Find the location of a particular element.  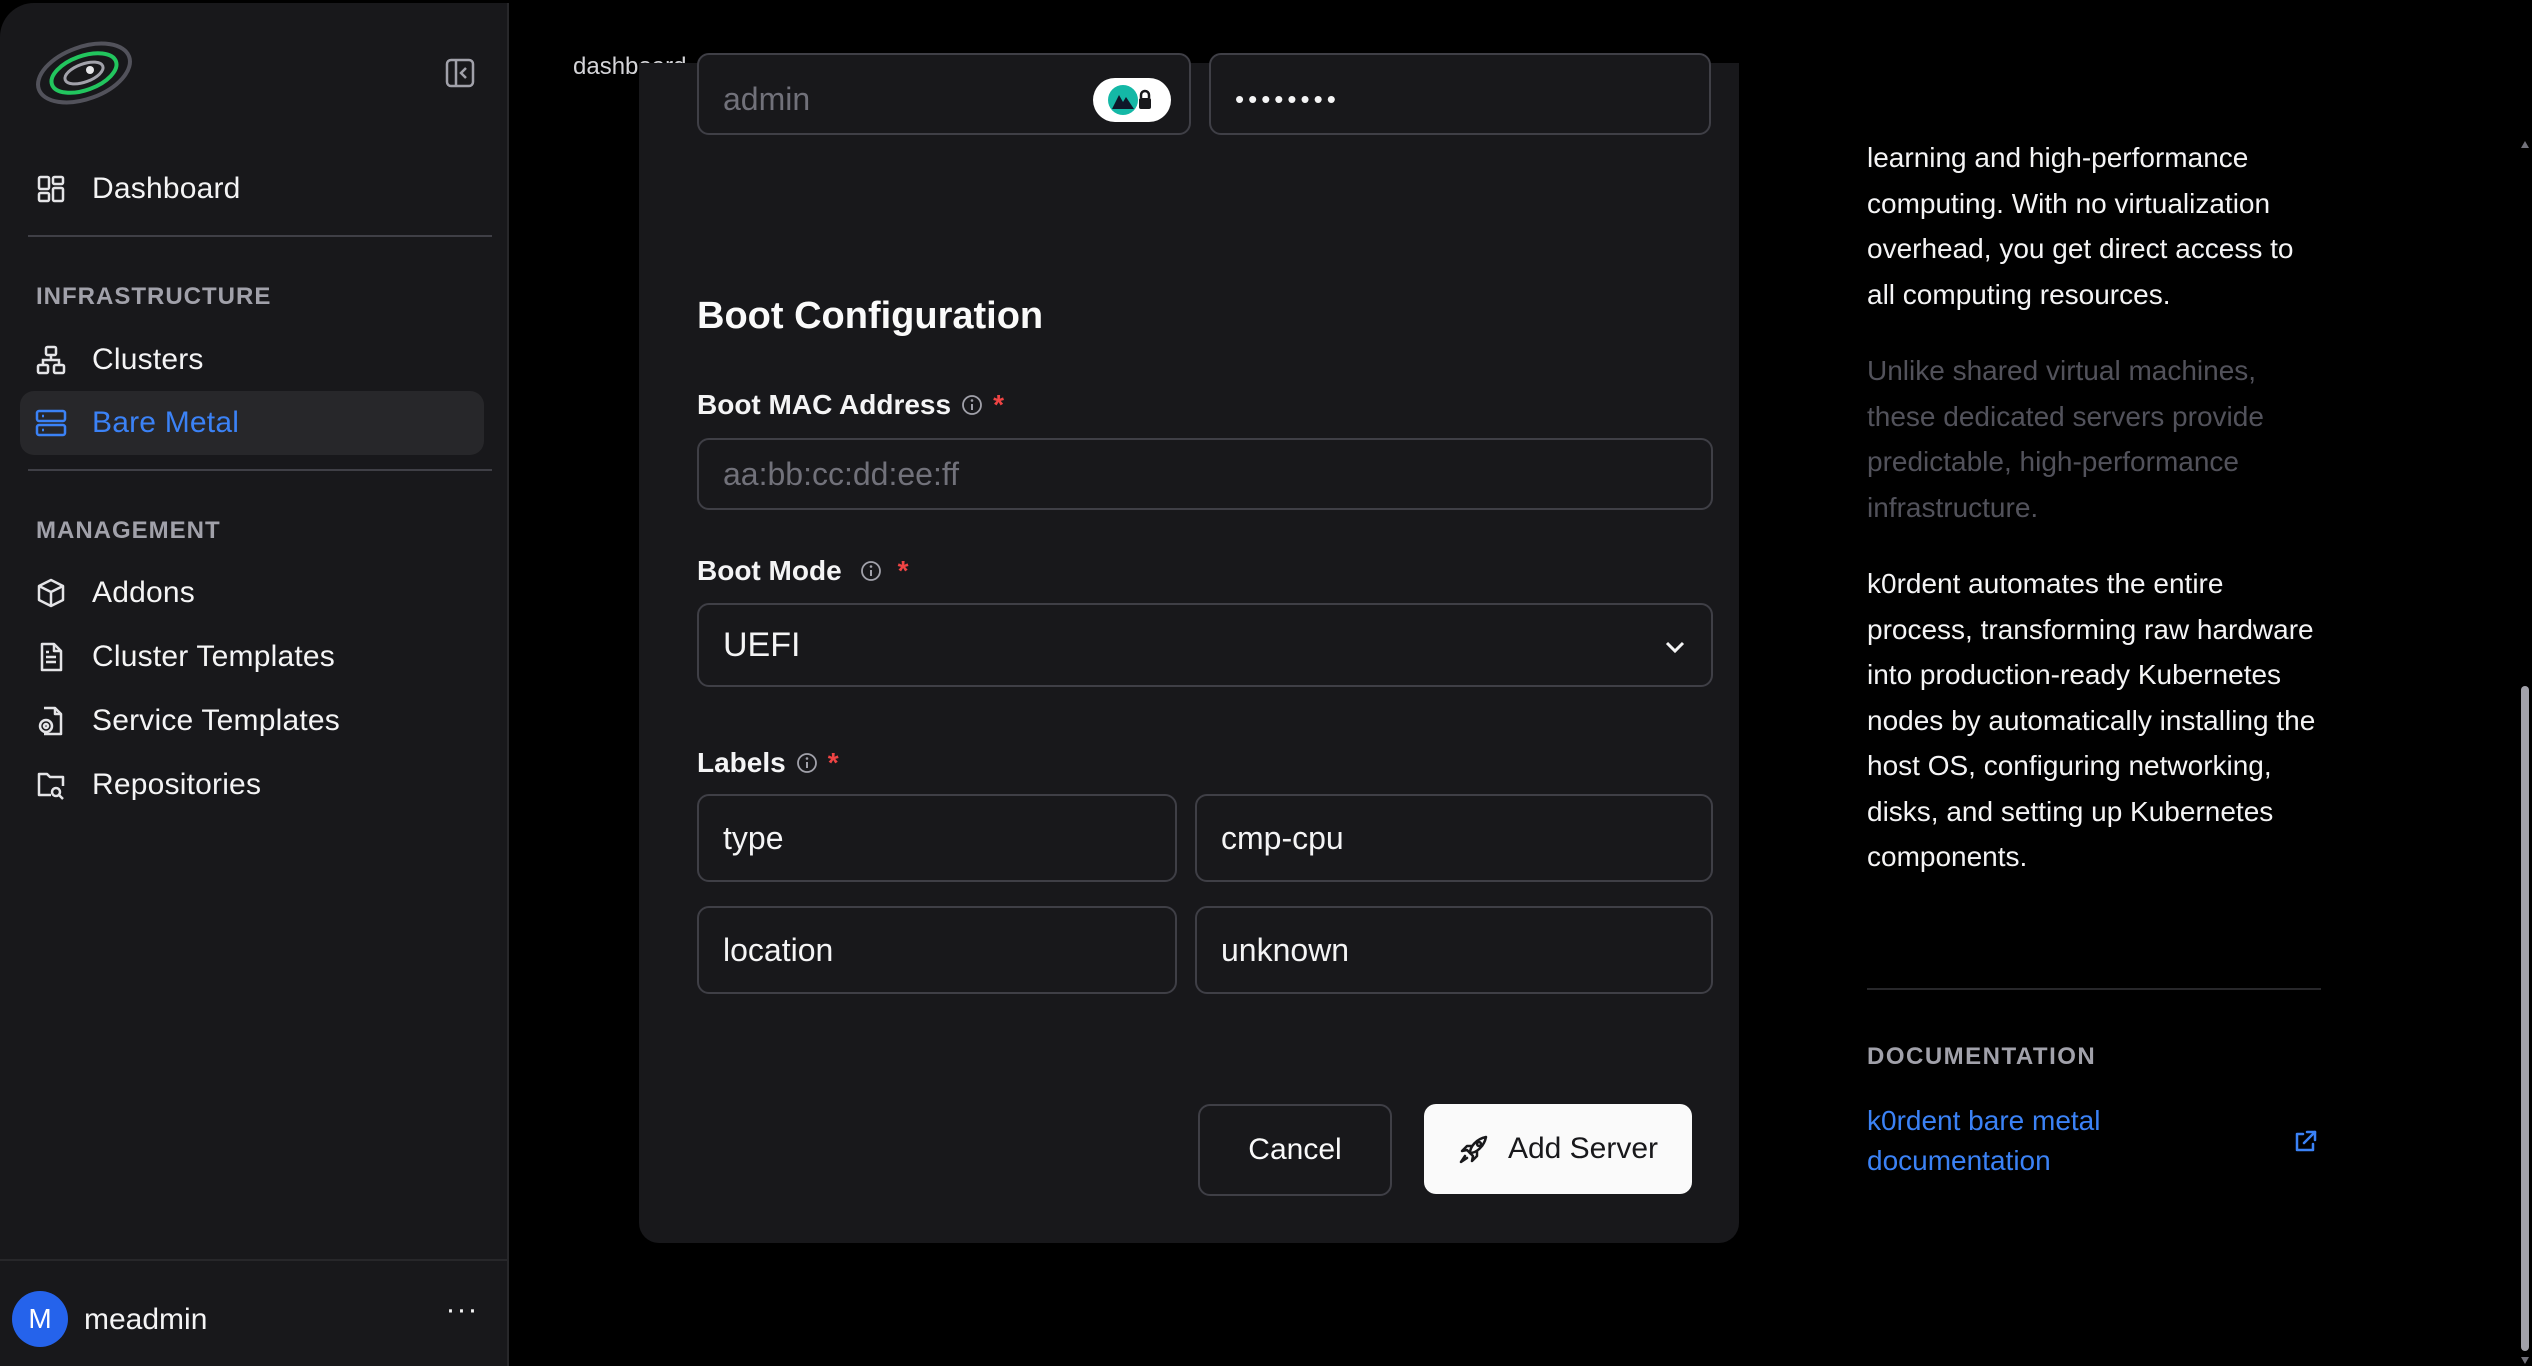

boot-mac-input: aa:bb:cc:dd:ee:ff is located at coordinates (1205, 474).